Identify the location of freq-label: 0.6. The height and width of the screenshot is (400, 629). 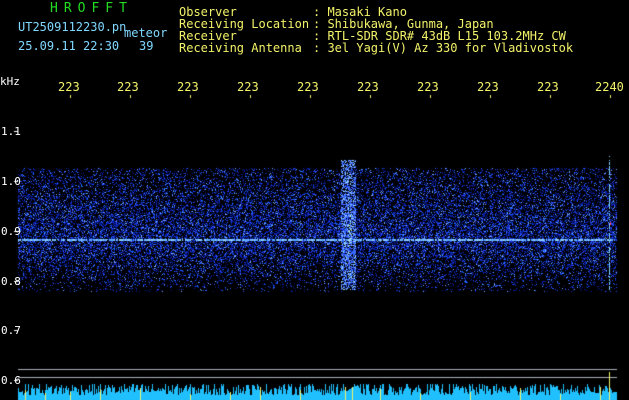
(11, 380).